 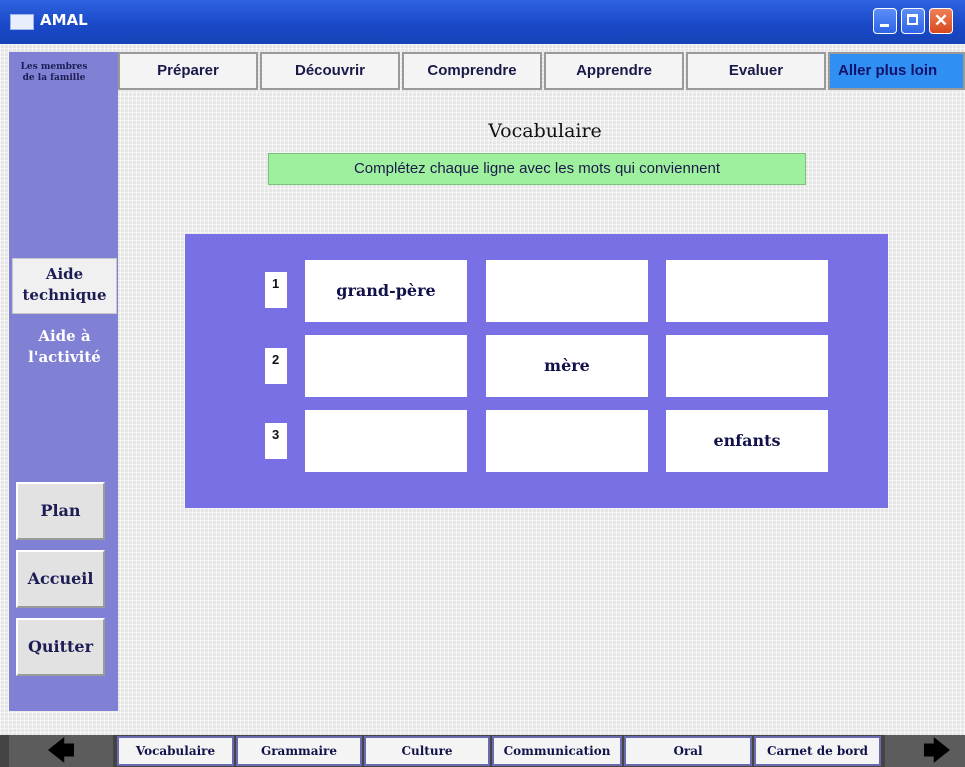 I want to click on plan-button: Plan, so click(x=60, y=511).